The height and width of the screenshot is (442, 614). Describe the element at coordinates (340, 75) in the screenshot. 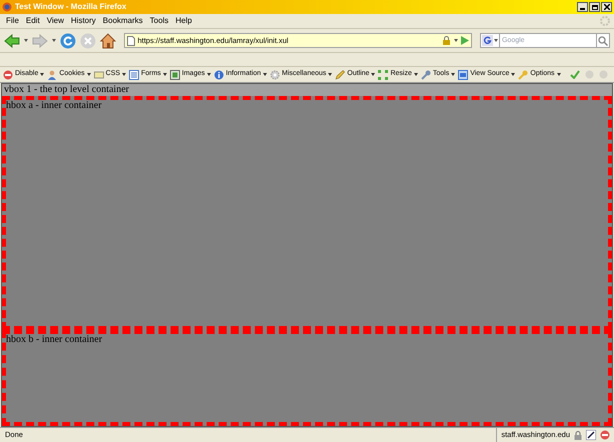

I see `pencil-icon` at that location.